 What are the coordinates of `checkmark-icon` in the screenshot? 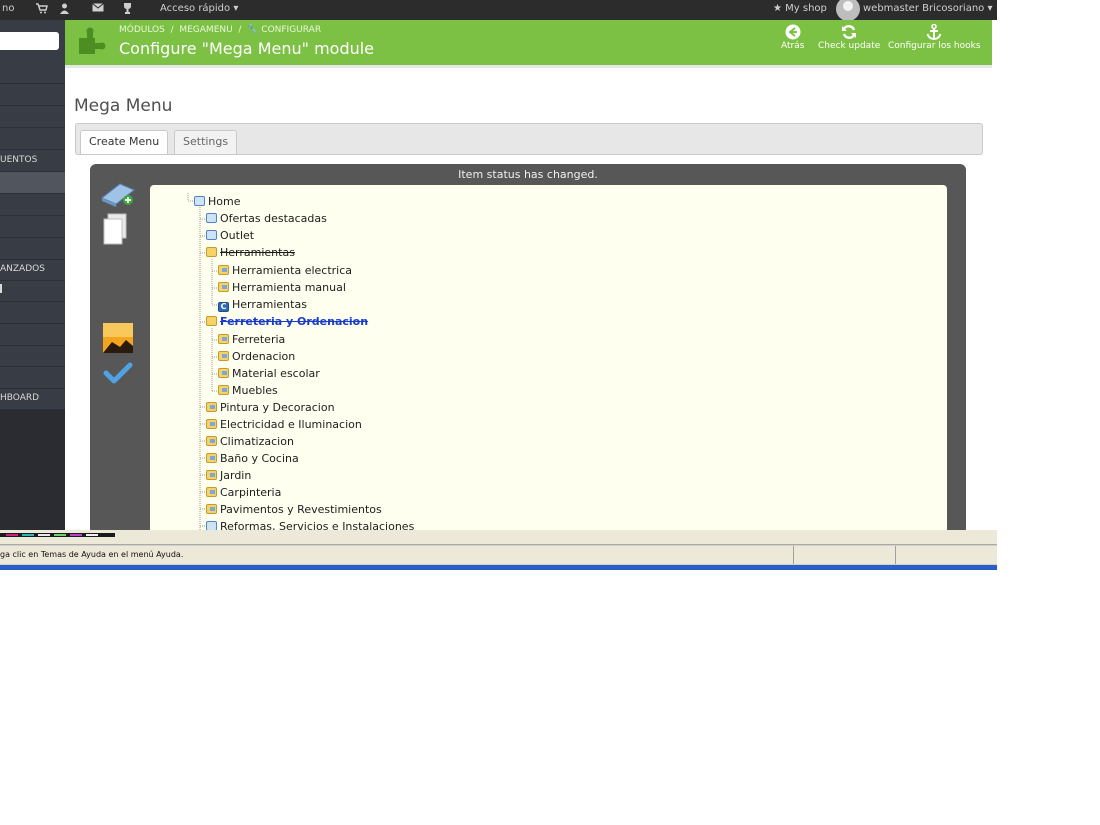 It's located at (118, 373).